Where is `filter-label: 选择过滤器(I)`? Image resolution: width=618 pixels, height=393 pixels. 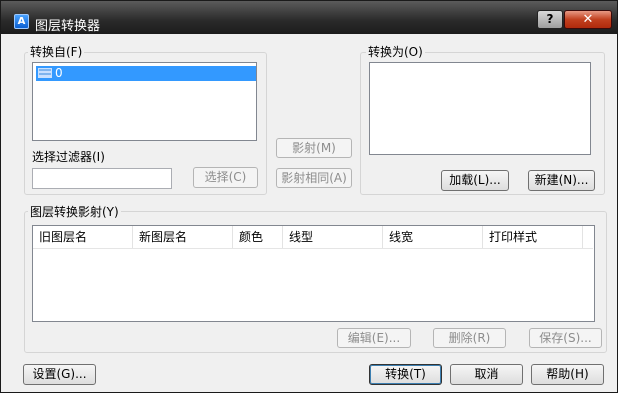 filter-label: 选择过滤器(I) is located at coordinates (68, 157).